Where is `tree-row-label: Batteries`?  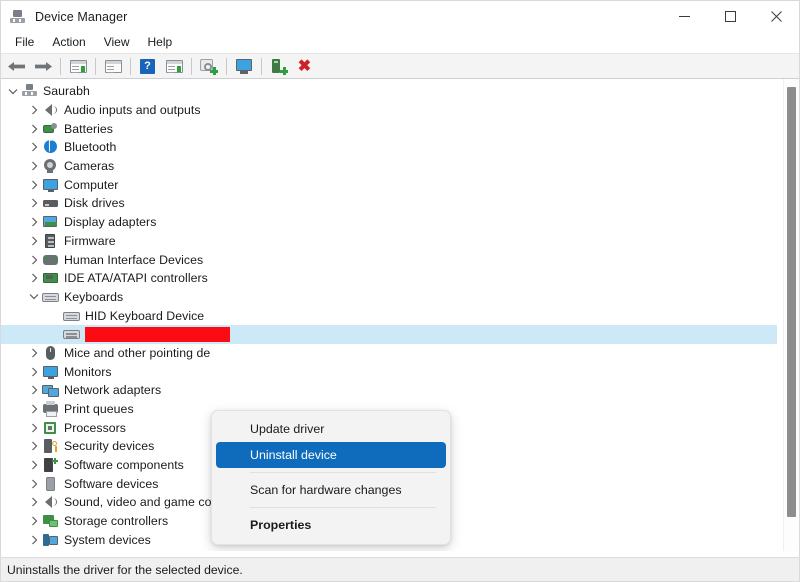 tree-row-label: Batteries is located at coordinates (88, 128).